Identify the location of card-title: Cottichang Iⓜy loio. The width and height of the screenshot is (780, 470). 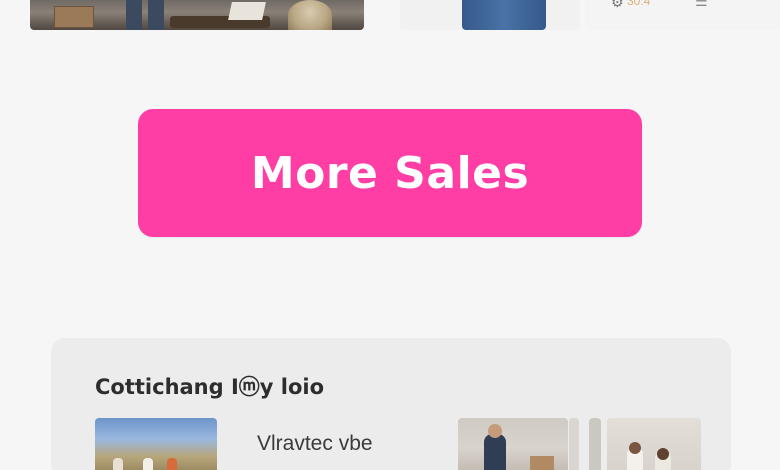
(210, 387).